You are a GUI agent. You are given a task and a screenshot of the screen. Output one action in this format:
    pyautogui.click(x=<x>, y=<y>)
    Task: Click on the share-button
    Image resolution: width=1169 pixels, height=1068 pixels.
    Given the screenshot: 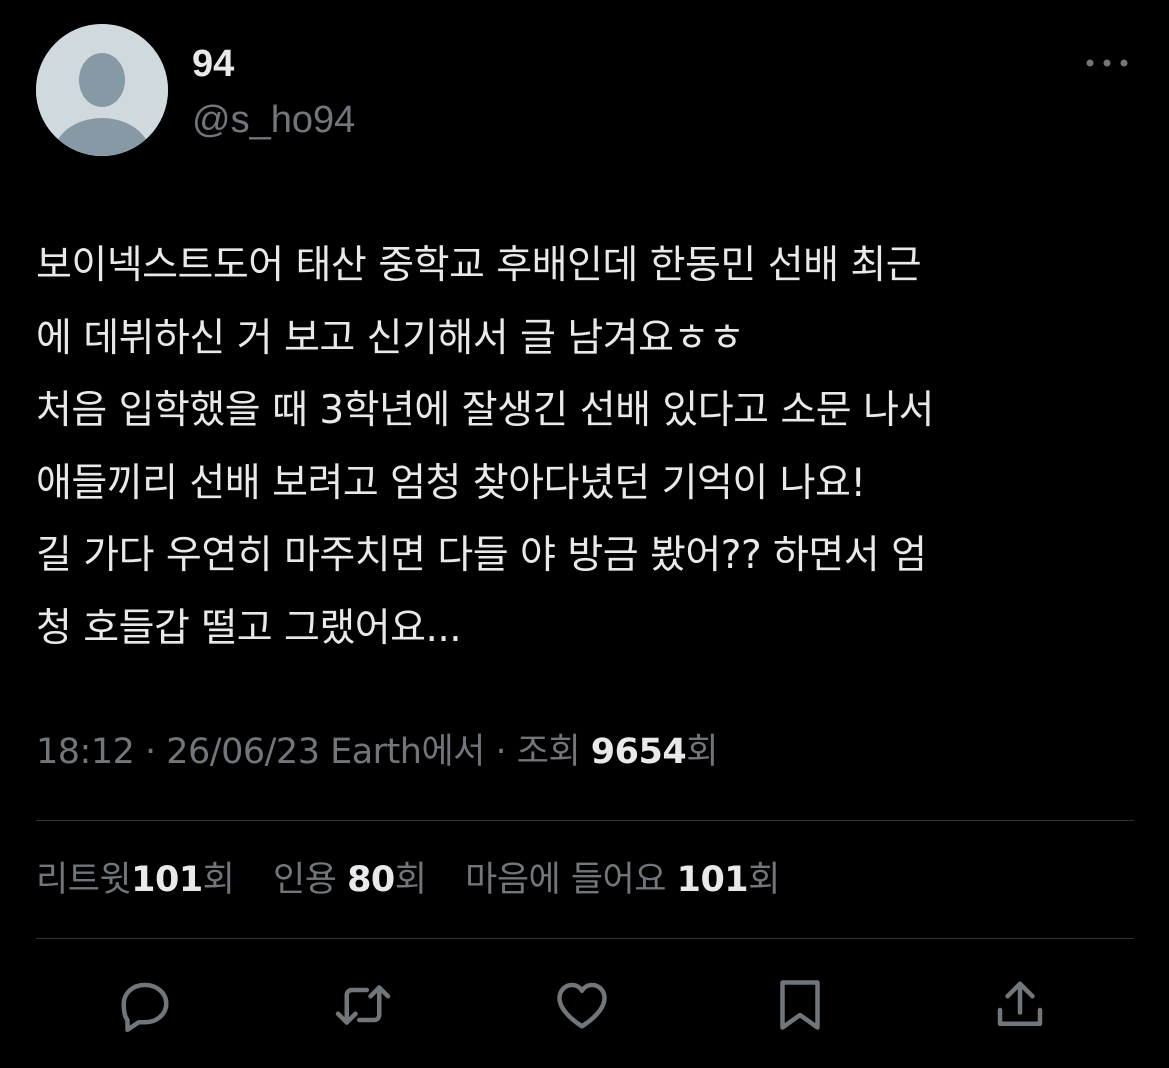 What is the action you would take?
    pyautogui.click(x=1020, y=1005)
    